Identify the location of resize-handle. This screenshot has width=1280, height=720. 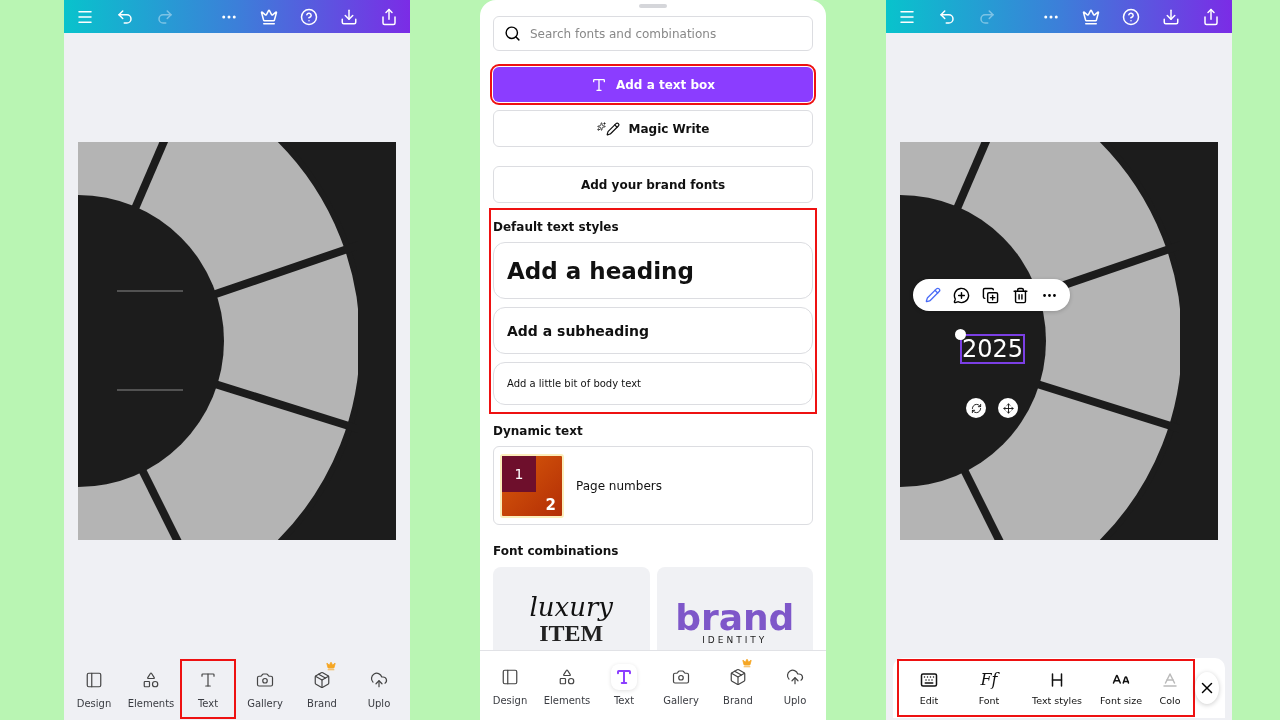
(960, 334).